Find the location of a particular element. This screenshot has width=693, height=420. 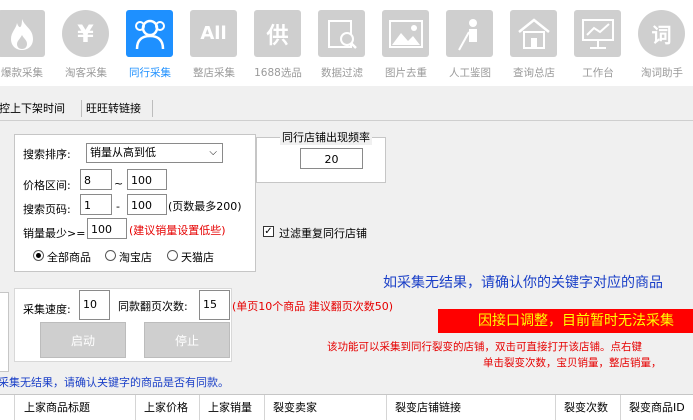

page-min-input: 1 is located at coordinates (96, 204).